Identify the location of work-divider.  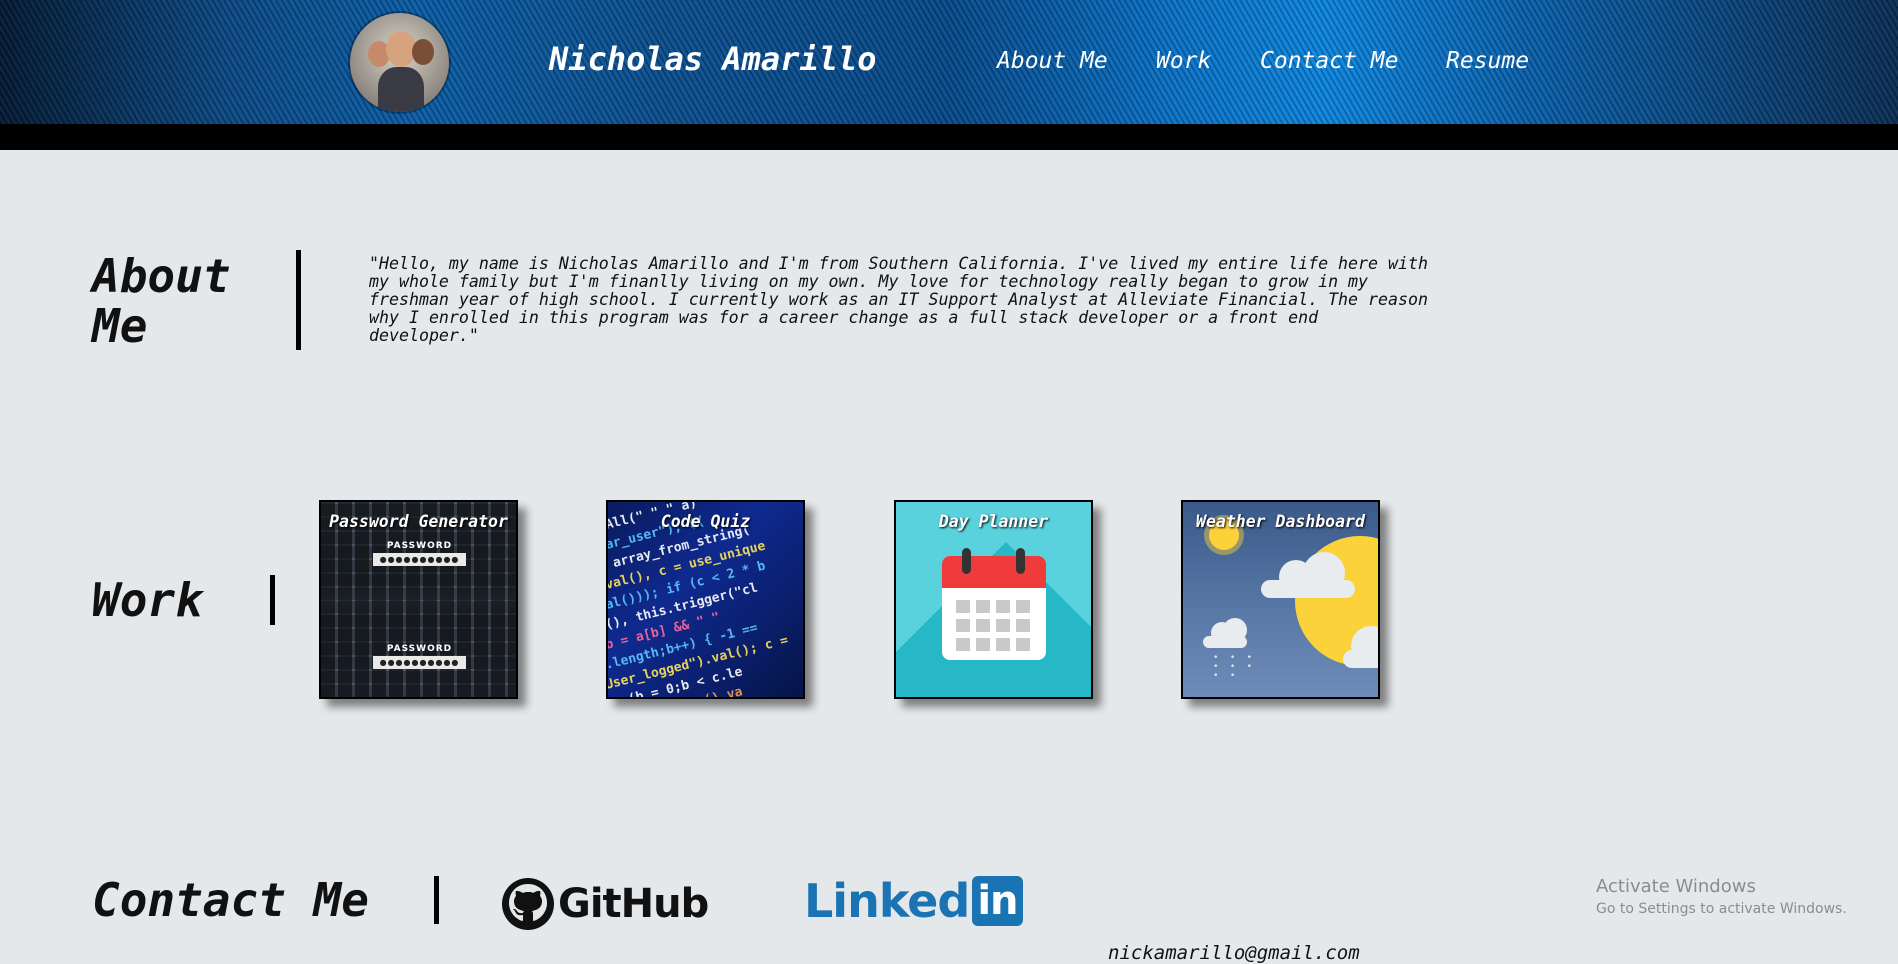
(272, 600).